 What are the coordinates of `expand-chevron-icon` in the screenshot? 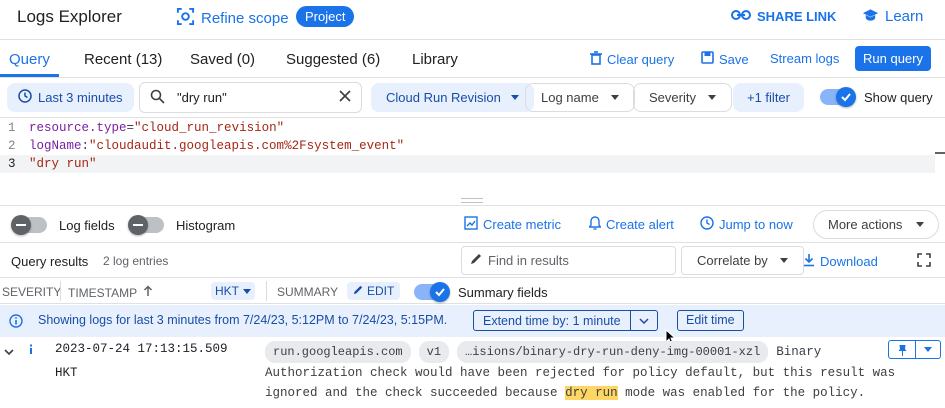 It's located at (9, 351).